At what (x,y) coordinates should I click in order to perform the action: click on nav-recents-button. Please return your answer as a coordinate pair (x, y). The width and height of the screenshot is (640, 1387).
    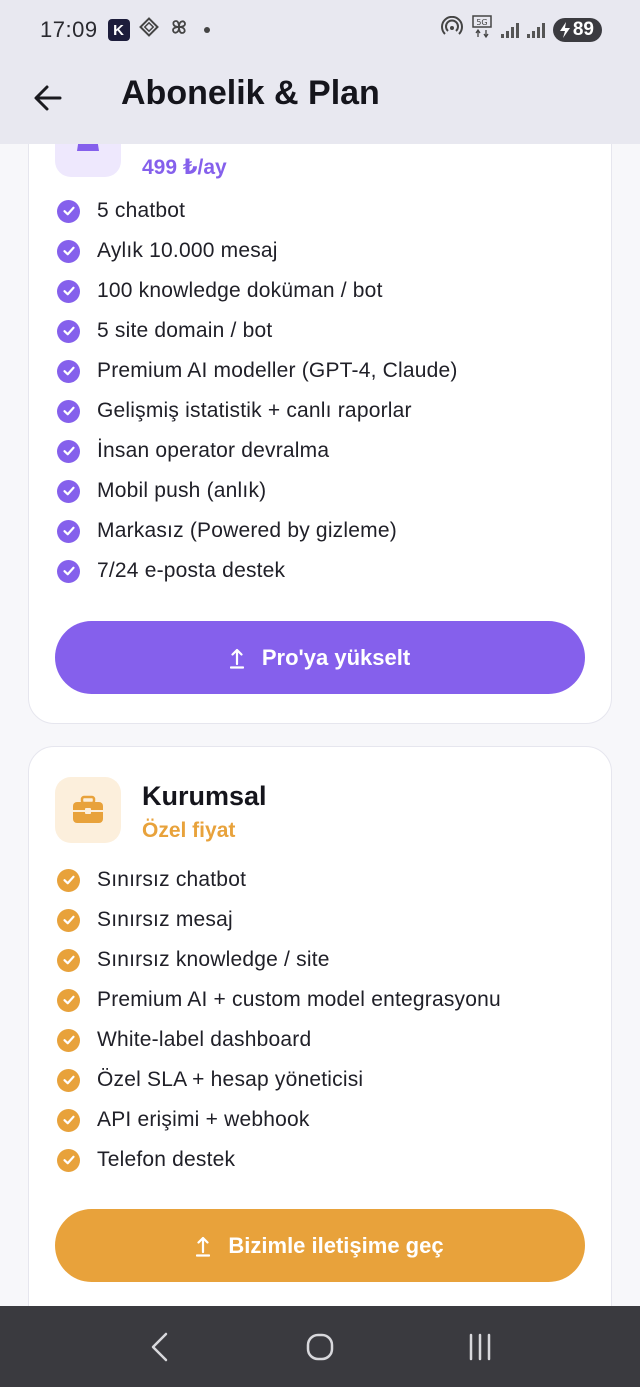
    Looking at the image, I should click on (480, 1347).